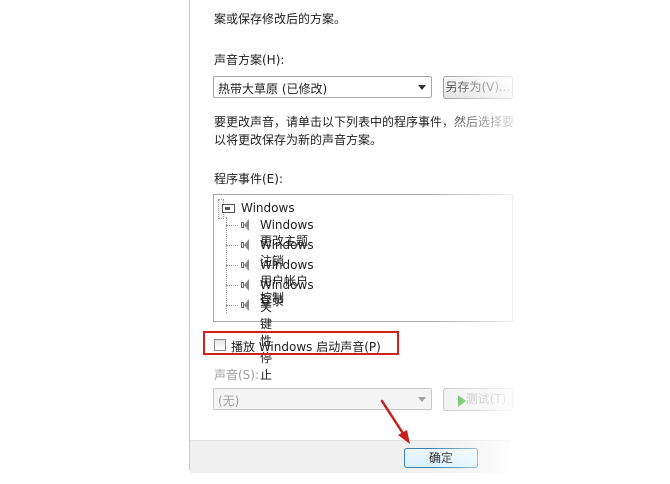  I want to click on description-text: 案或保存修改后的方案。, so click(280, 19).